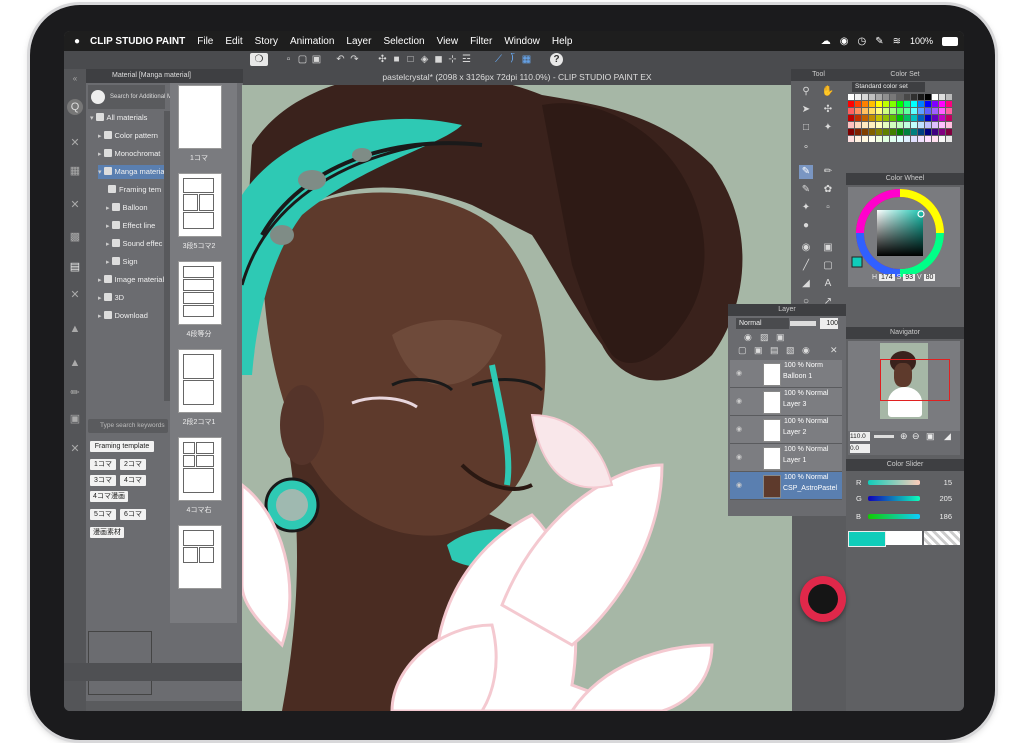 Image resolution: width=1024 pixels, height=743 pixels. I want to click on layer-row: ◉ 100 % Normal Layer 2, so click(786, 430).